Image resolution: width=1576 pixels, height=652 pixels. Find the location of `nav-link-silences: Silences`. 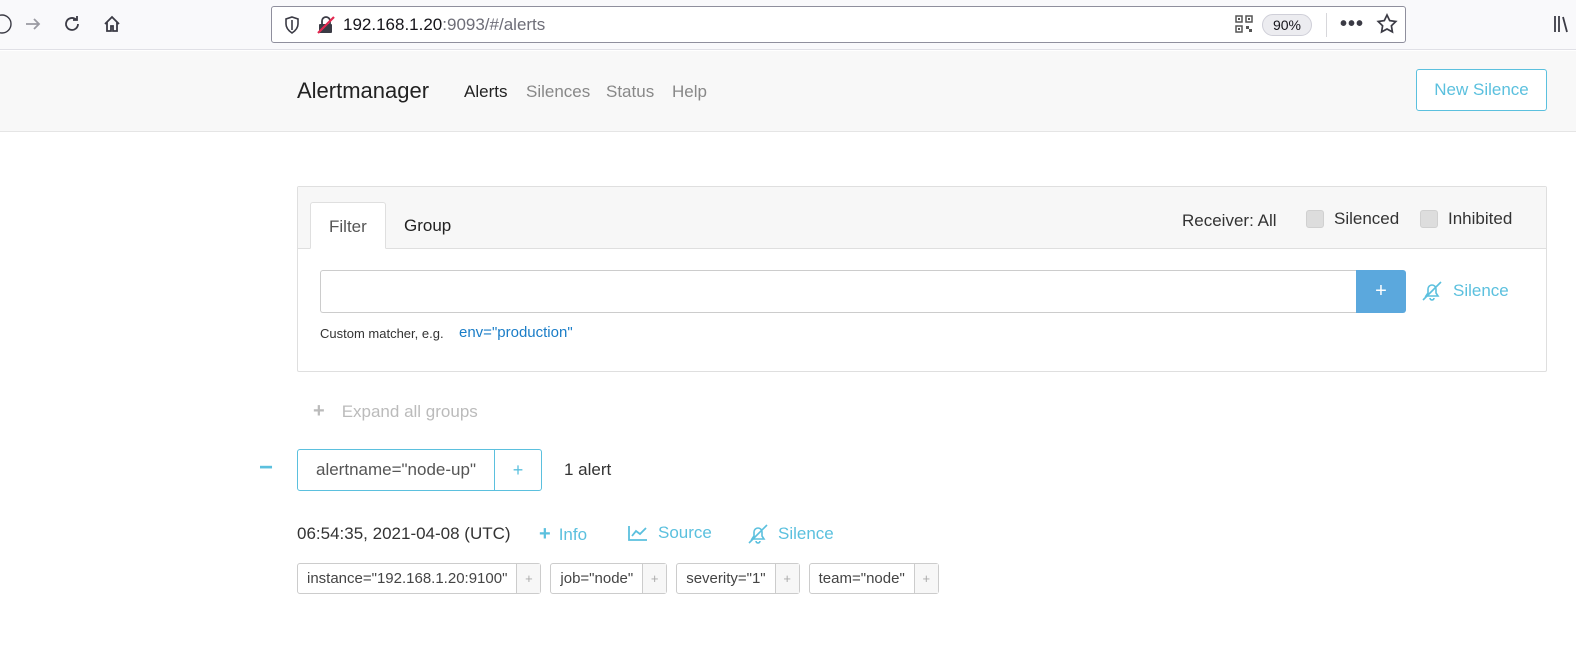

nav-link-silences: Silences is located at coordinates (558, 92).